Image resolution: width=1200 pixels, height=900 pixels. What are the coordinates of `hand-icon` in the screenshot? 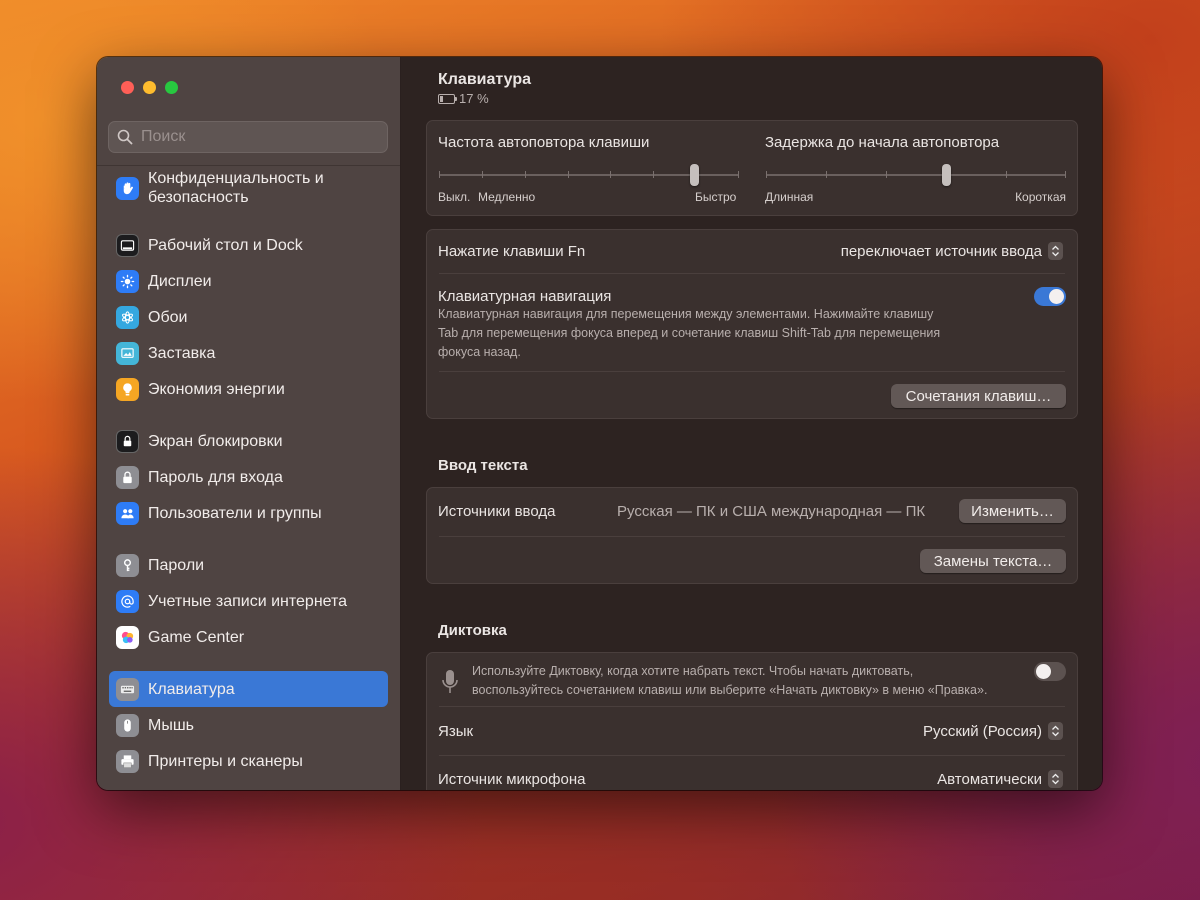 It's located at (127, 188).